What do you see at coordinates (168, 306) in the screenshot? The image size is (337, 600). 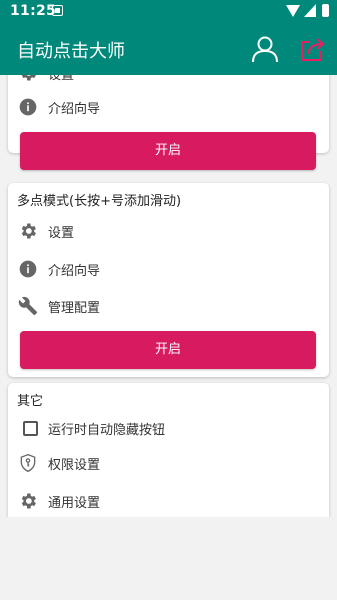 I see `multi-manage-row: 管理配置` at bounding box center [168, 306].